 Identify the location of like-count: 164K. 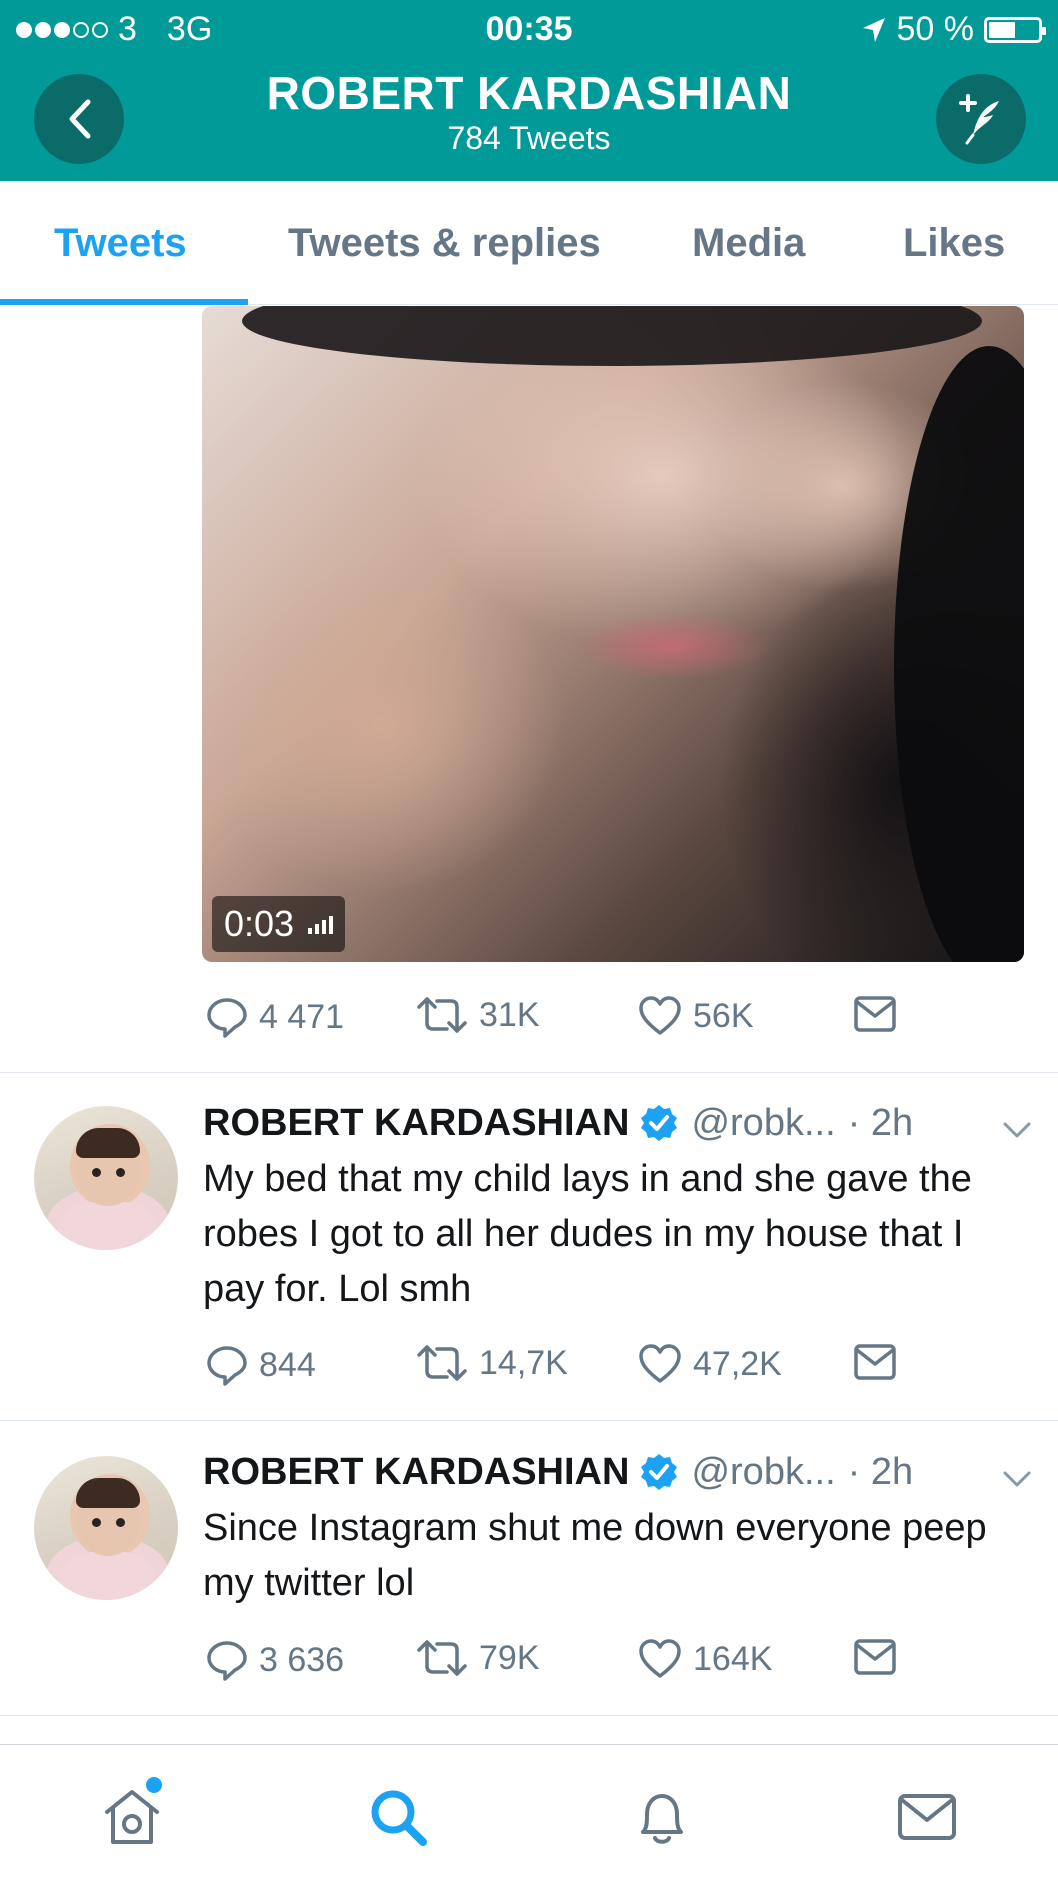
(733, 1658).